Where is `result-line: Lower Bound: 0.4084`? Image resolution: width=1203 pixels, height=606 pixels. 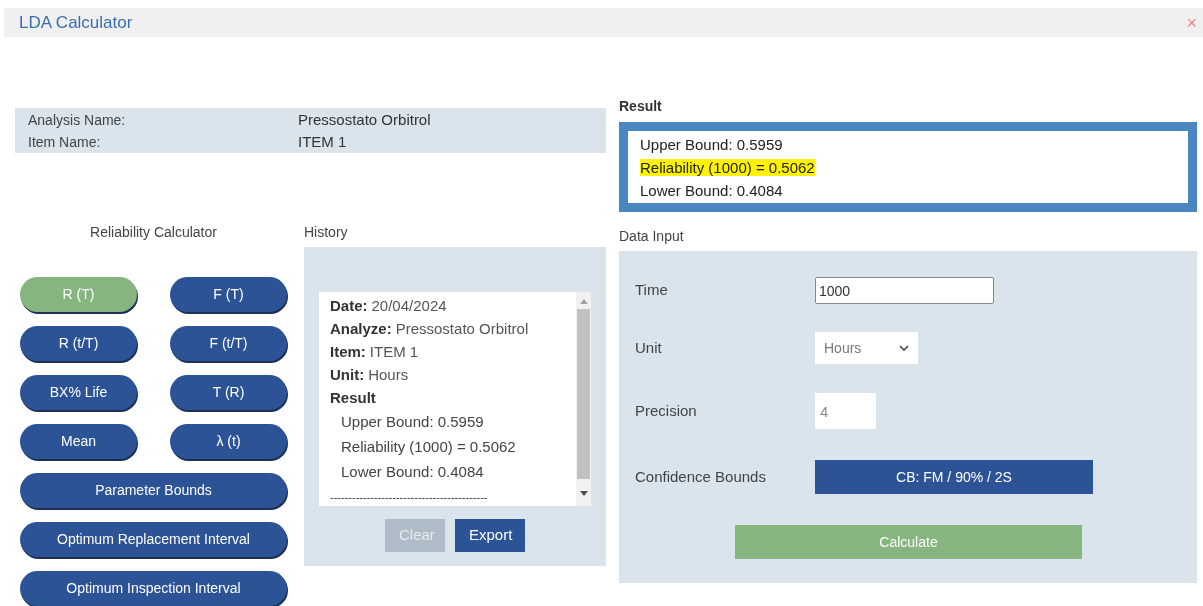 result-line: Lower Bound: 0.4084 is located at coordinates (711, 190).